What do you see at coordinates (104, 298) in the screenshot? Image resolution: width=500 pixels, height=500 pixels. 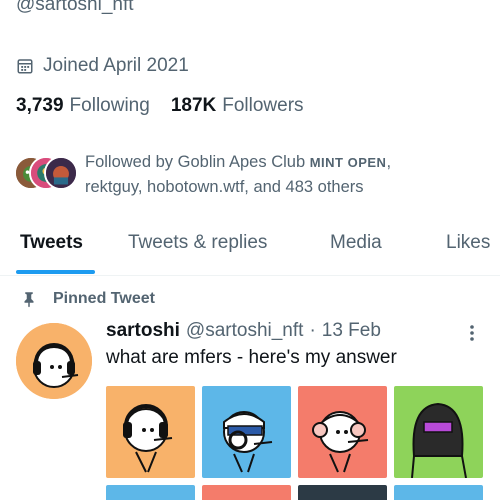 I see `pinned-label: Pinned Tweet` at bounding box center [104, 298].